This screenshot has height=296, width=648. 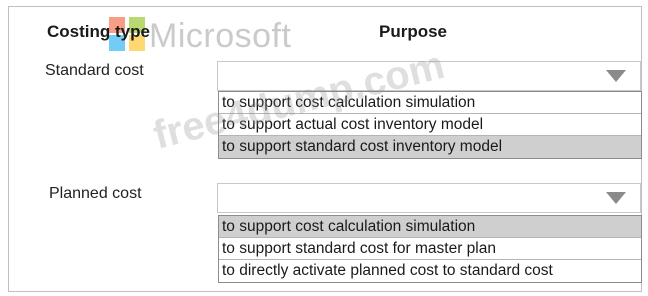 I want to click on row-label-planned-cost: Planned cost, so click(x=95, y=193).